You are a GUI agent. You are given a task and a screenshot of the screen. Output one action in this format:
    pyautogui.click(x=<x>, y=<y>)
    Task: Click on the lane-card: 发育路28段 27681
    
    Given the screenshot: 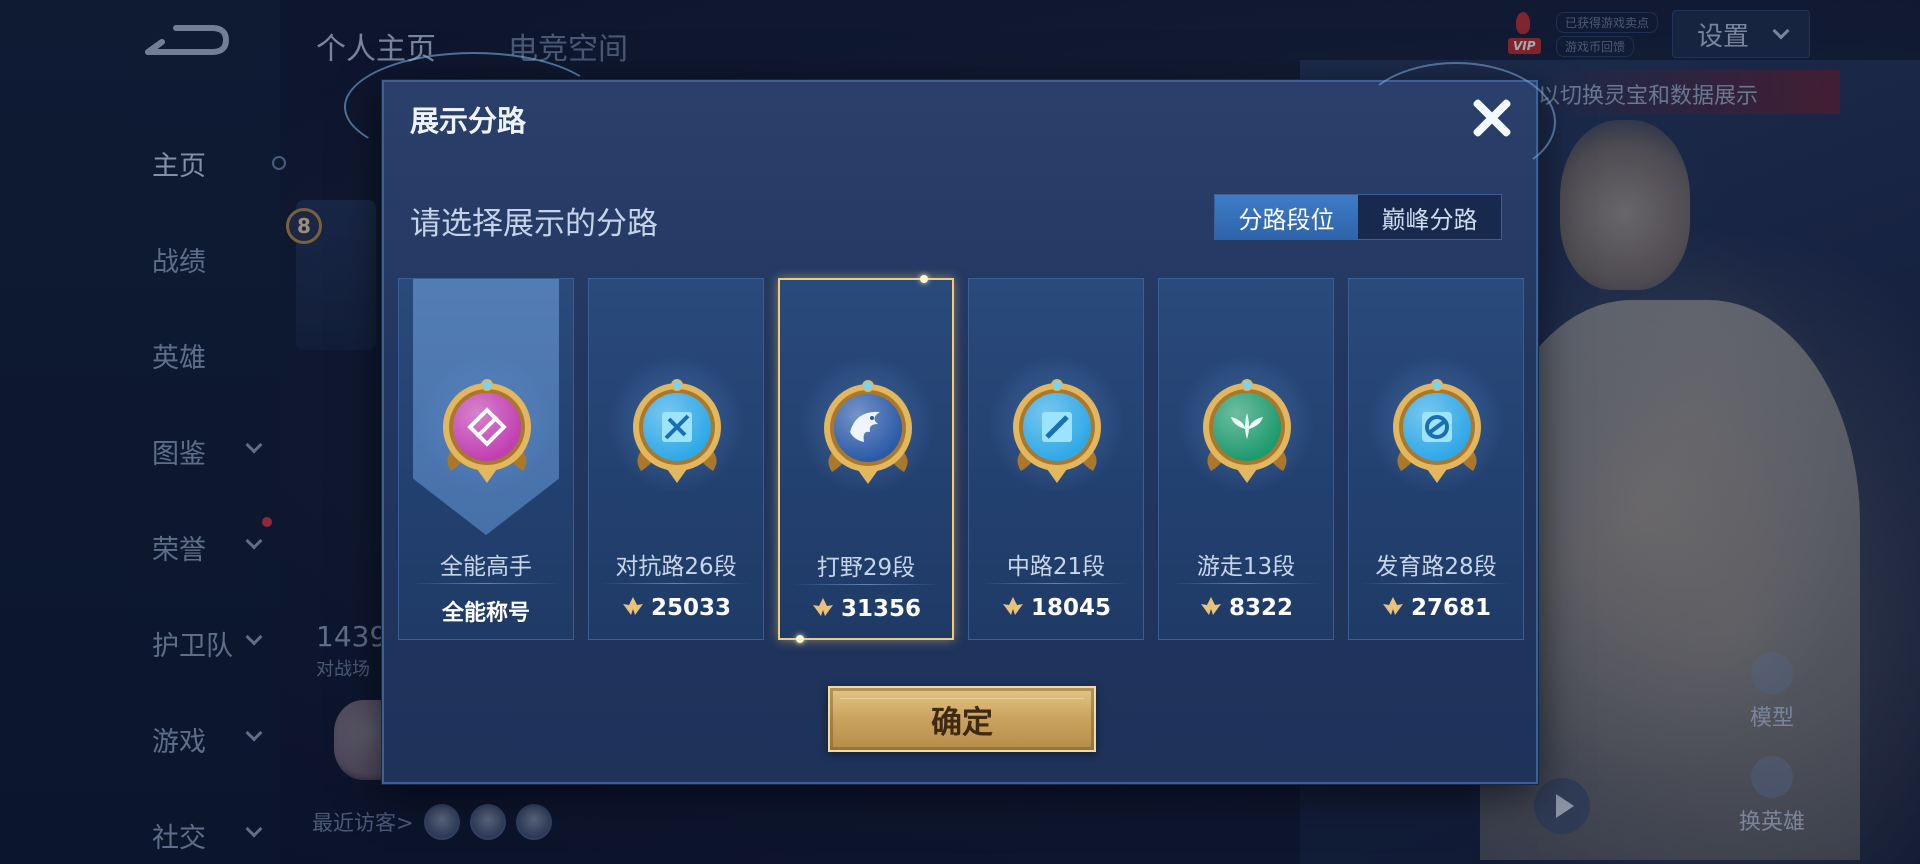 What is the action you would take?
    pyautogui.click(x=1436, y=459)
    